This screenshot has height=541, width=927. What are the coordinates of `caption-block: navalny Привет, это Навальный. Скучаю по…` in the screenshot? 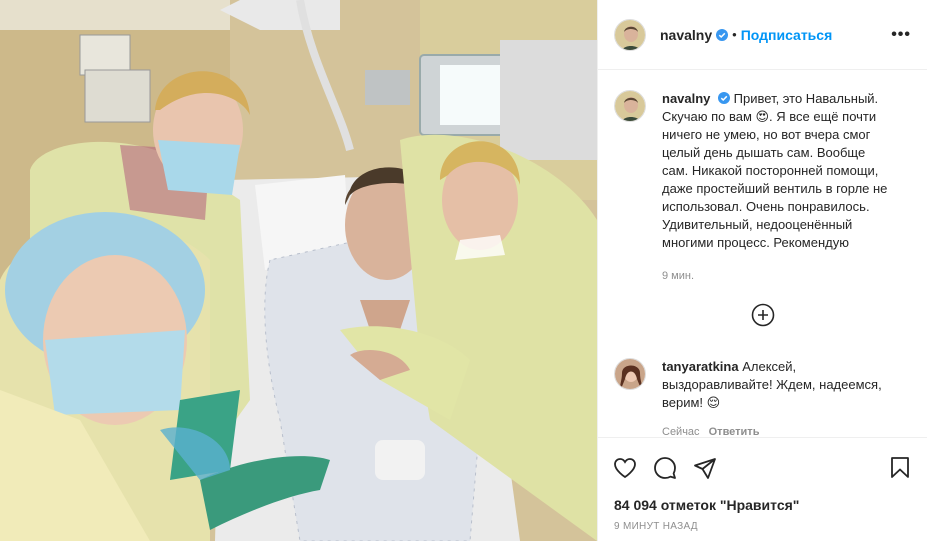 It's located at (762, 186).